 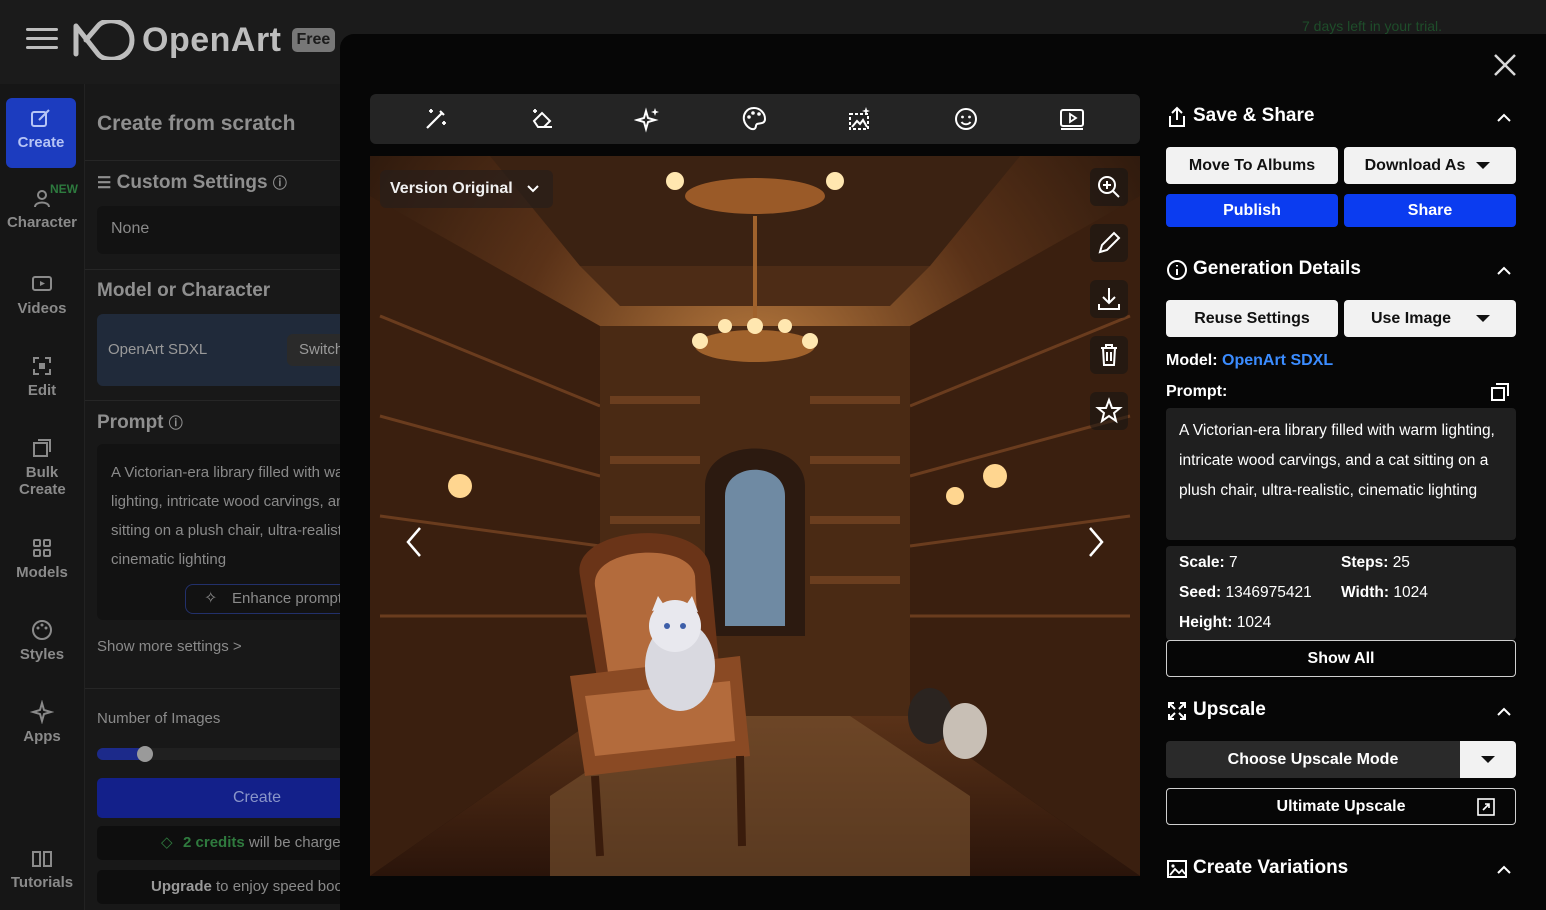 What do you see at coordinates (1342, 117) in the screenshot?
I see `save-share-header: Save & Share` at bounding box center [1342, 117].